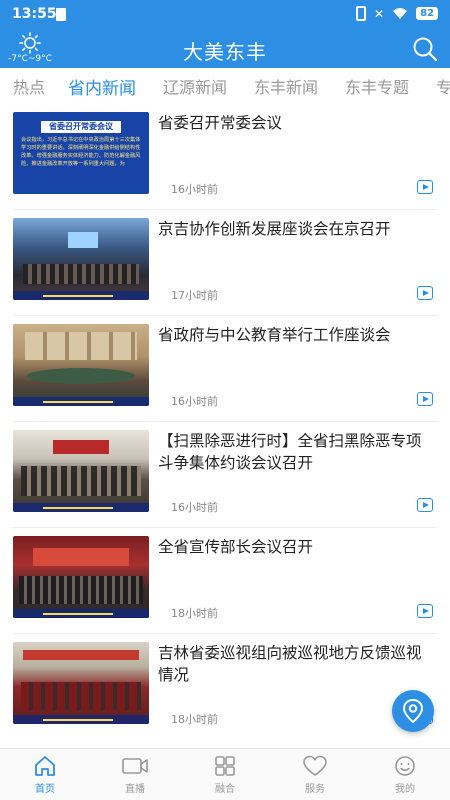 Image resolution: width=450 pixels, height=800 pixels. I want to click on news-headline: 省政府与中公教育举行工作座谈会, so click(274, 335).